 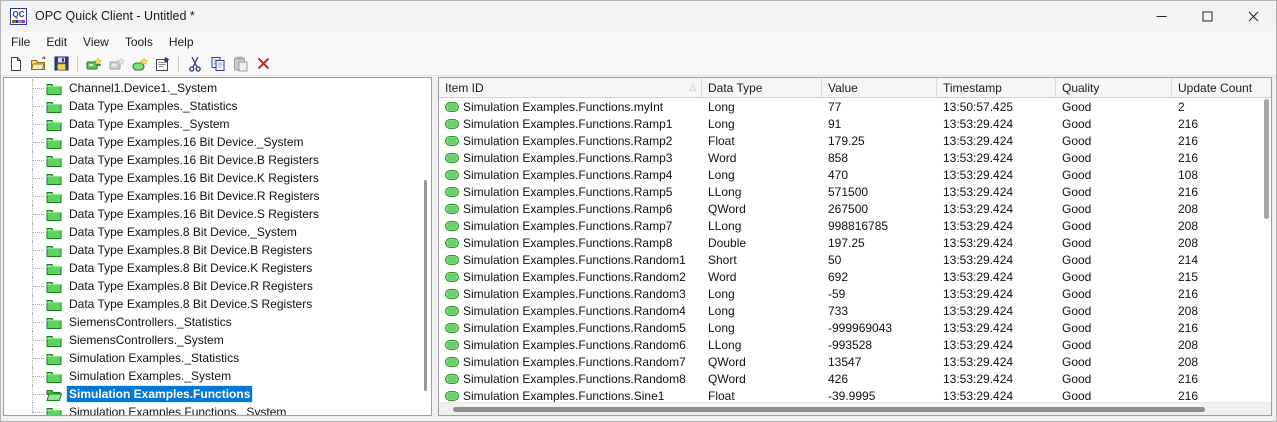 What do you see at coordinates (93, 64) in the screenshot?
I see `new-server-connection-button` at bounding box center [93, 64].